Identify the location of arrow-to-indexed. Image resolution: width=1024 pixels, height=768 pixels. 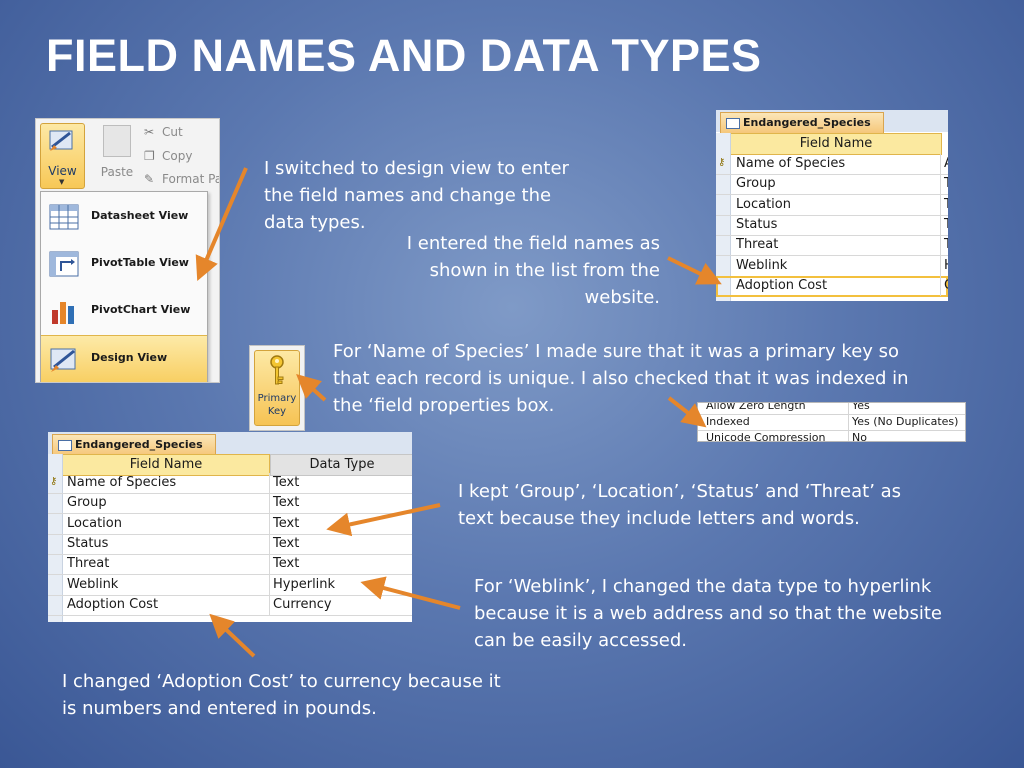
(687, 412).